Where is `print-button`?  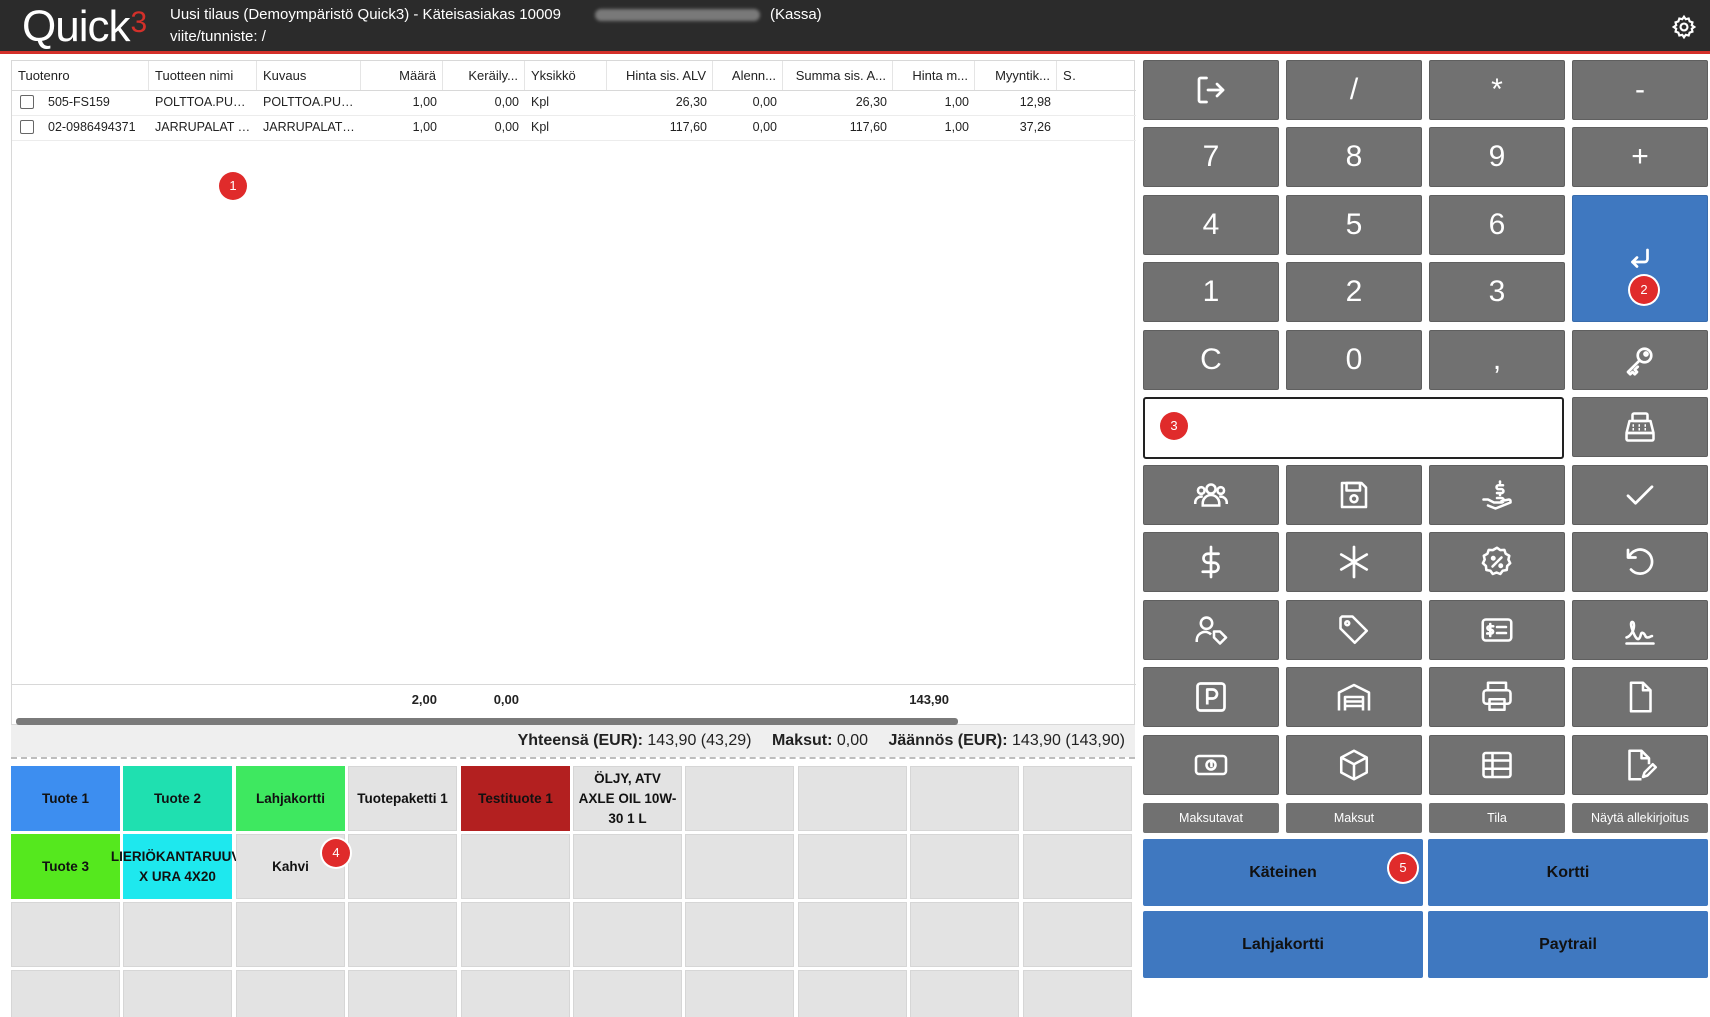
print-button is located at coordinates (1497, 697).